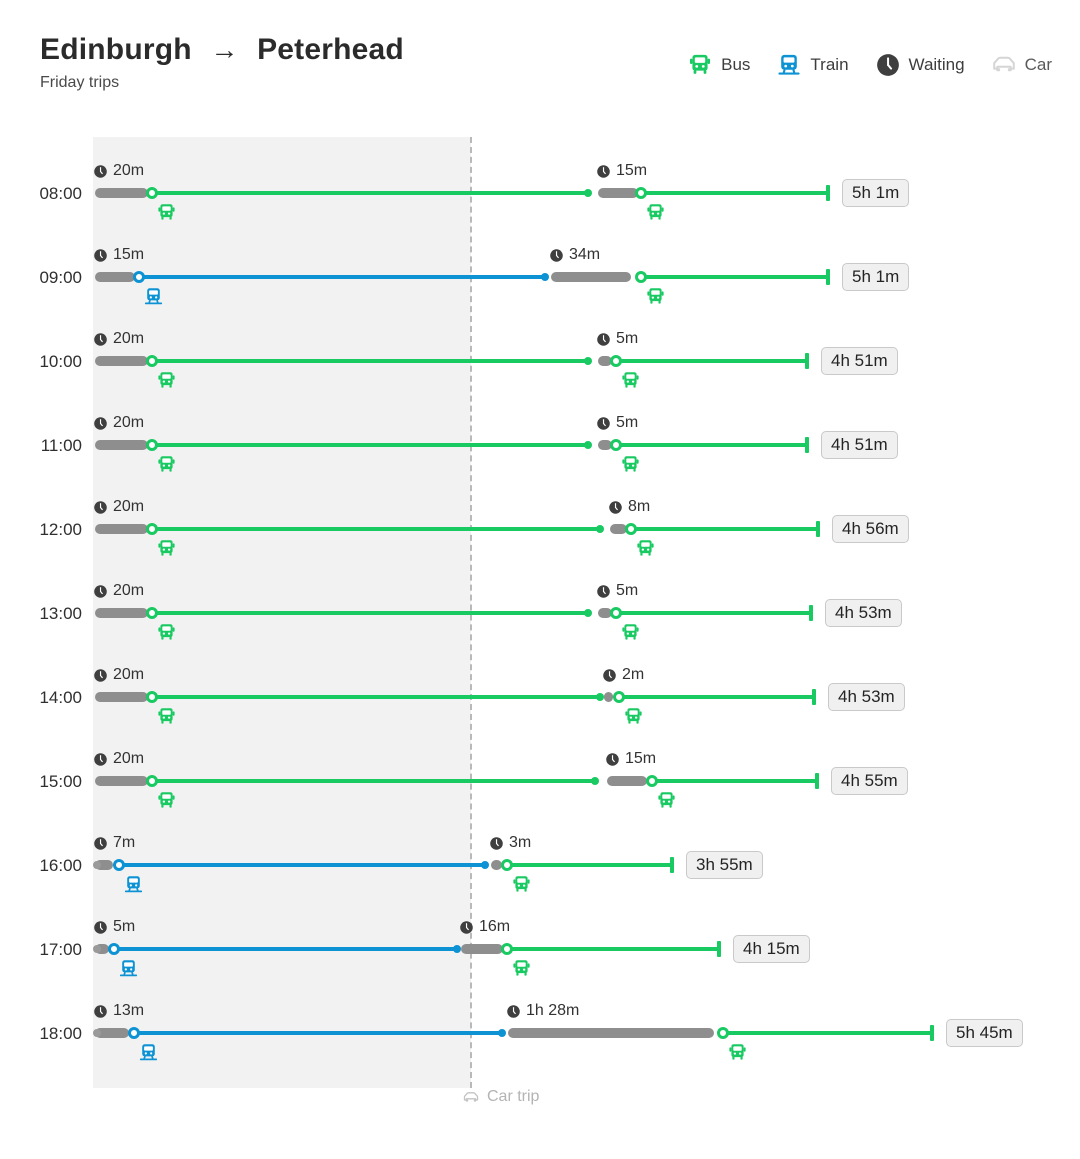 The height and width of the screenshot is (1159, 1080). What do you see at coordinates (737, 1055) in the screenshot?
I see `bus-mode-icon` at bounding box center [737, 1055].